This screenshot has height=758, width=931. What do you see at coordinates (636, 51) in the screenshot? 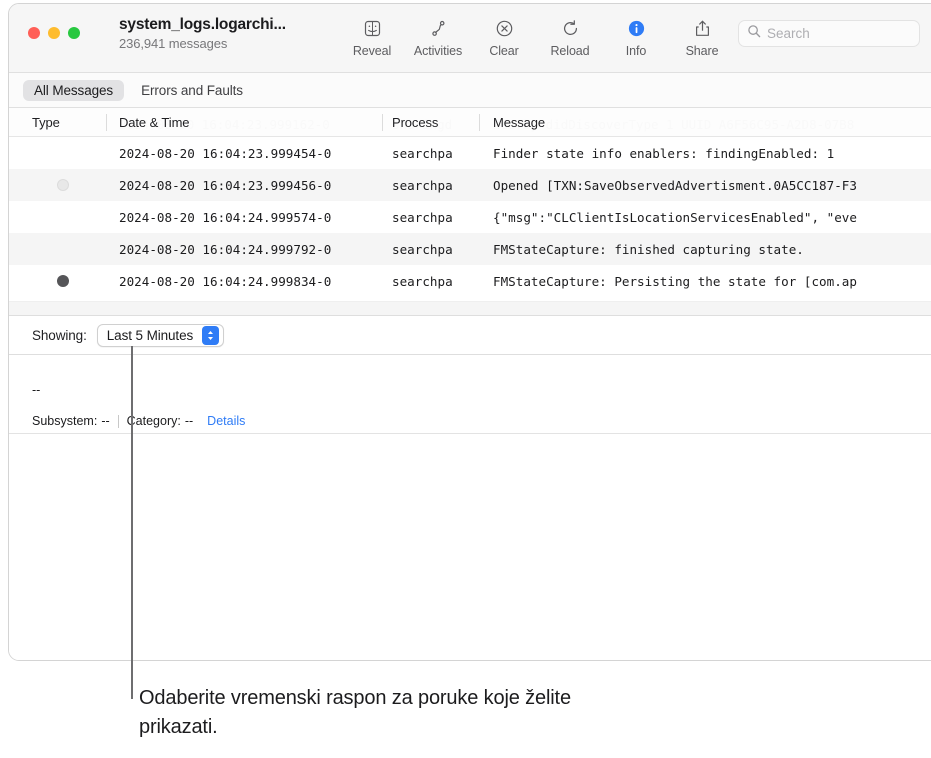
I see `info-label: Info` at bounding box center [636, 51].